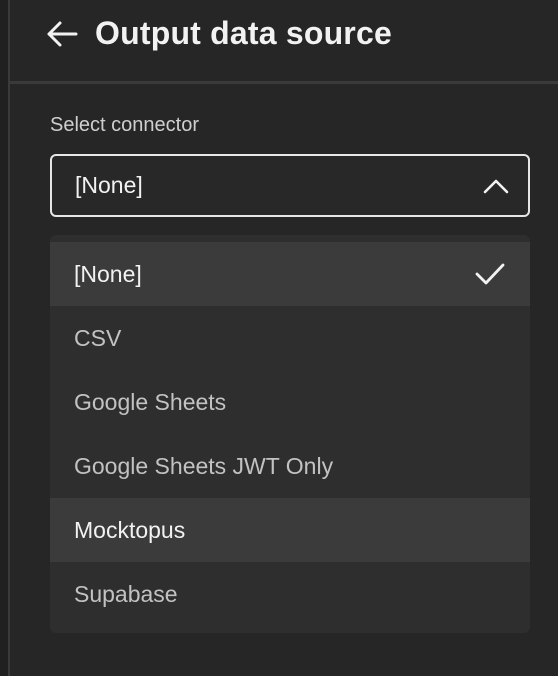  Describe the element at coordinates (290, 274) in the screenshot. I see `menu-item-none: [None]` at that location.